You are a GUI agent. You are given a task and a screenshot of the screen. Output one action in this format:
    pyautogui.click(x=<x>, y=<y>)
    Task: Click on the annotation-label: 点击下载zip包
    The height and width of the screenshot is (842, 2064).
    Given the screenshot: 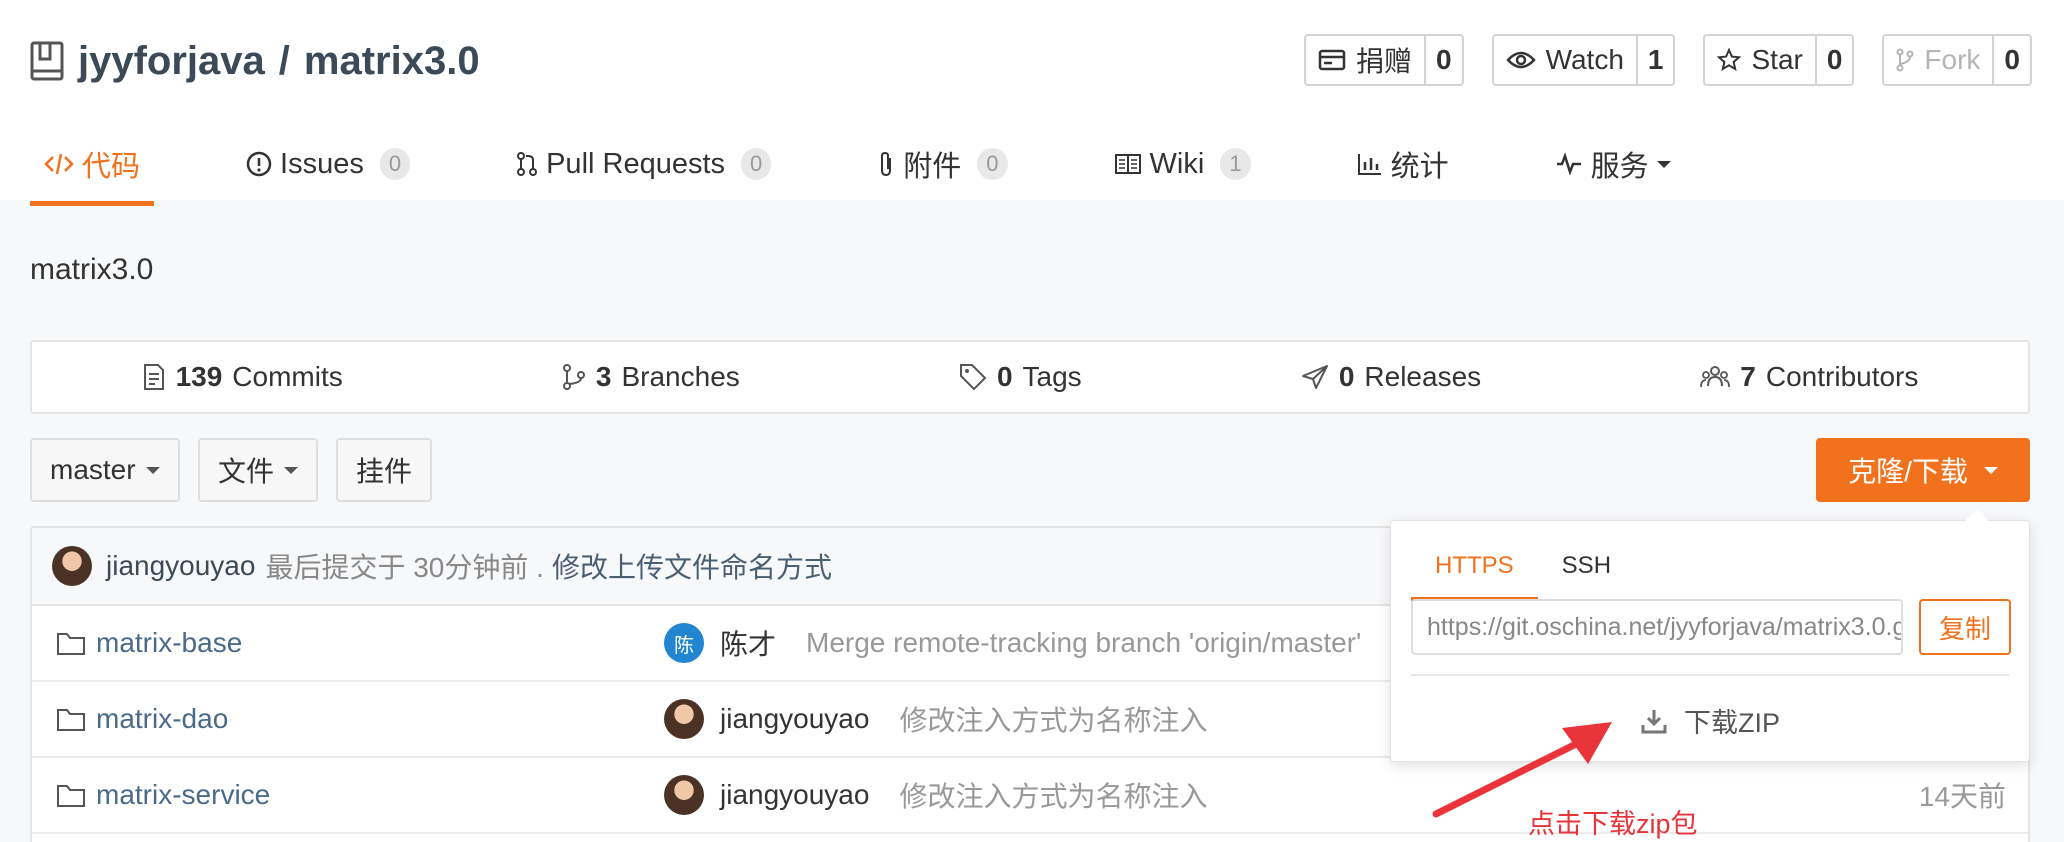 What is the action you would take?
    pyautogui.click(x=1613, y=824)
    